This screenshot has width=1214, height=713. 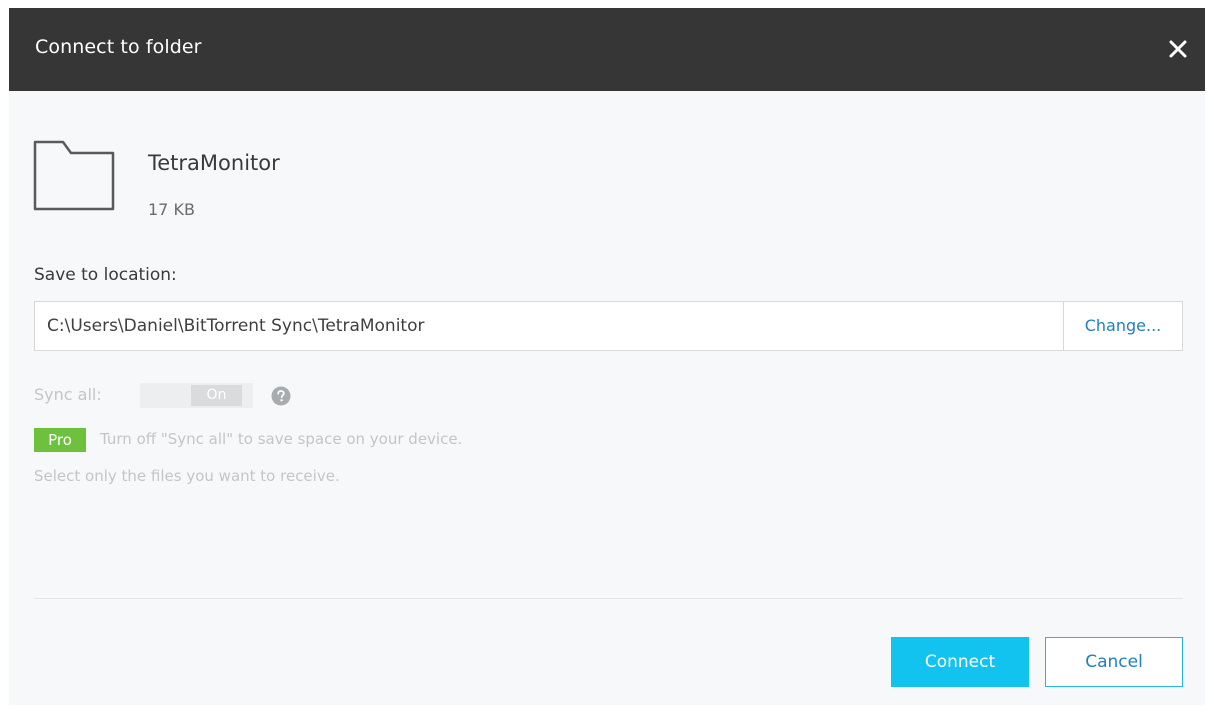 I want to click on connect-button: Connect, so click(x=960, y=662).